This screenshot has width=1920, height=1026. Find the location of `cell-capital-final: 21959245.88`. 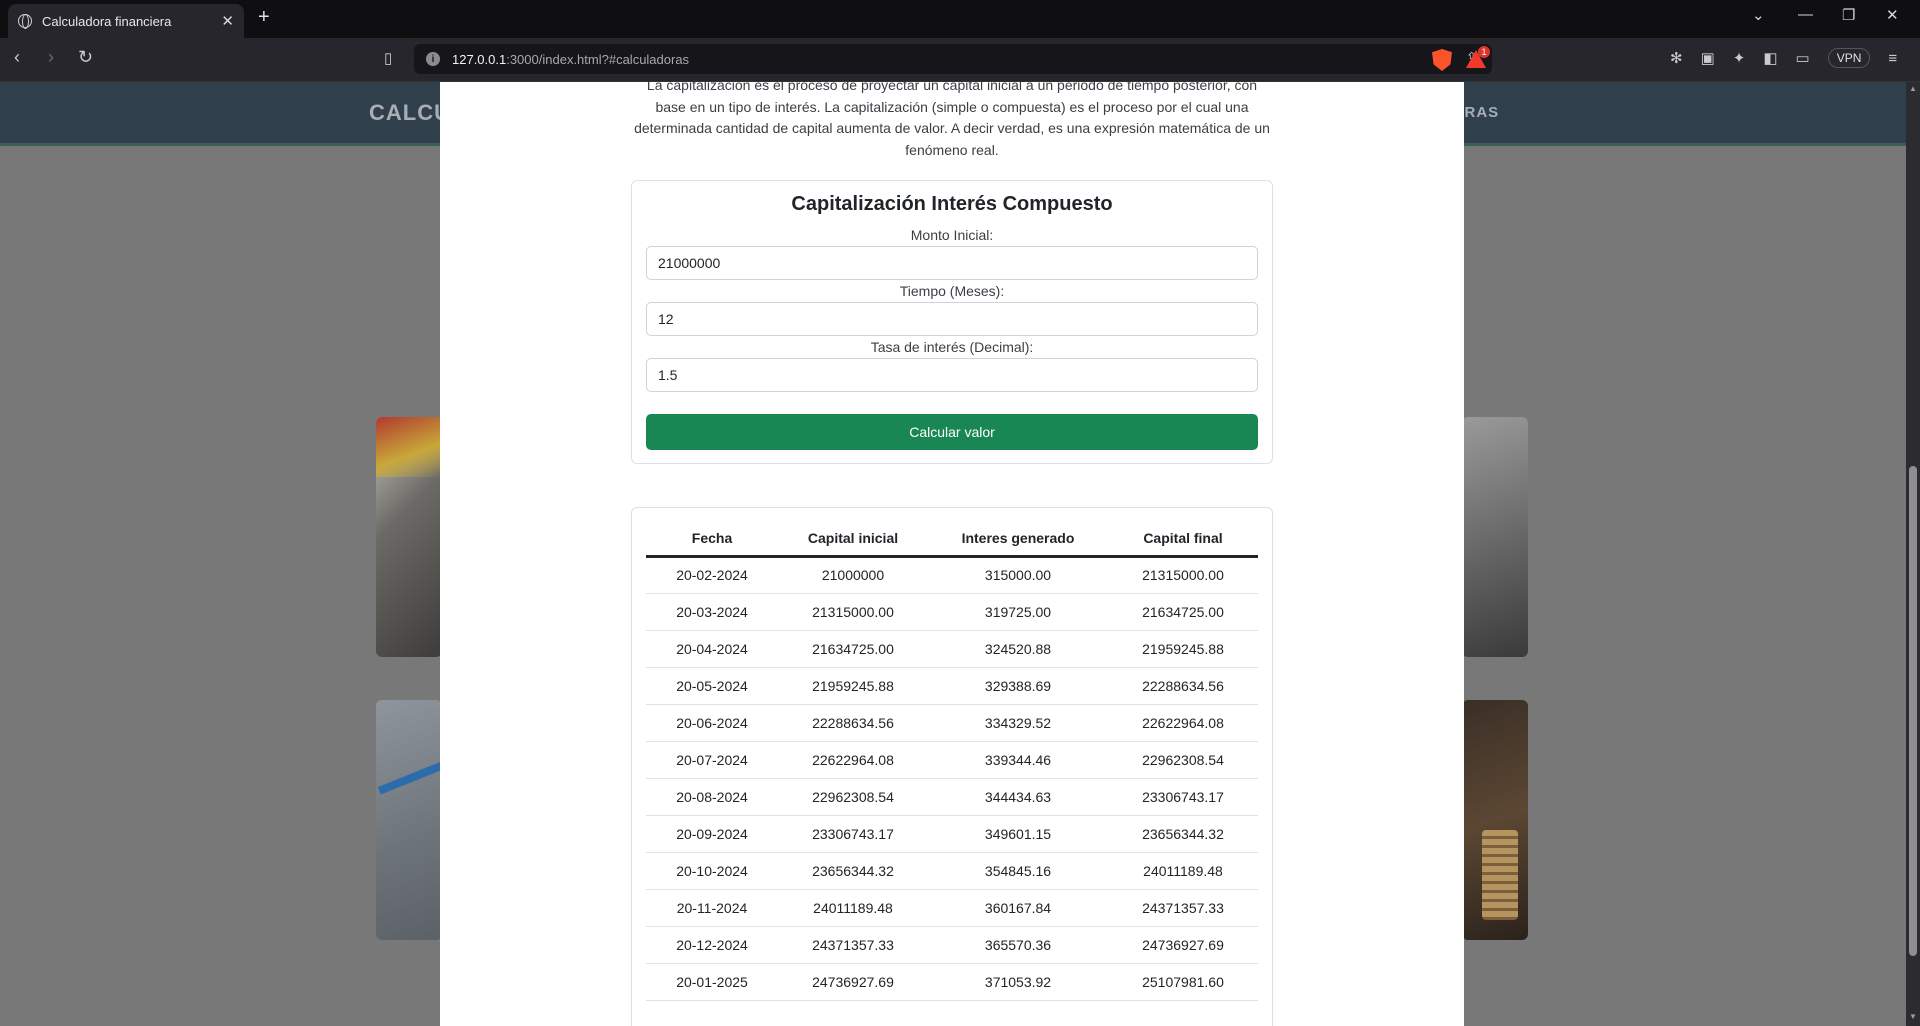

cell-capital-final: 21959245.88 is located at coordinates (1183, 649).